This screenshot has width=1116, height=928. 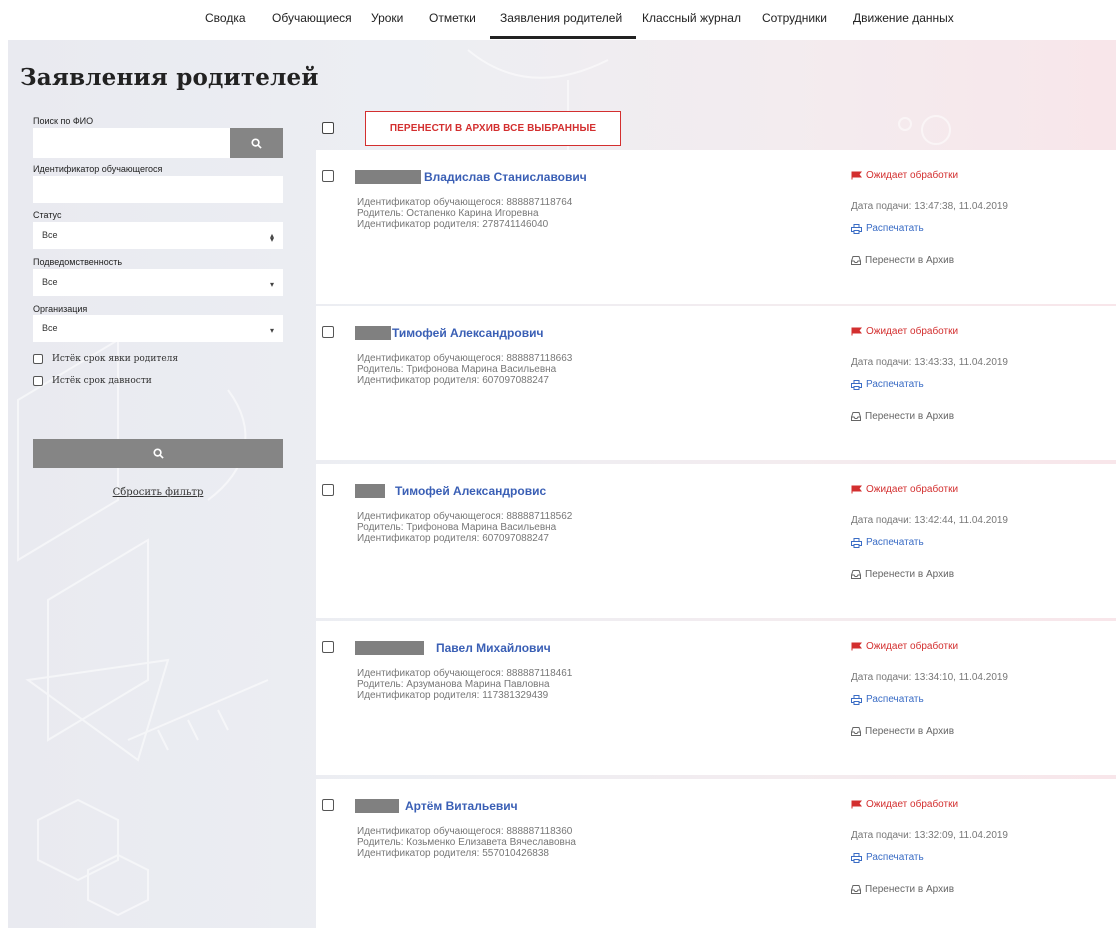 I want to click on search-button, so click(x=256, y=143).